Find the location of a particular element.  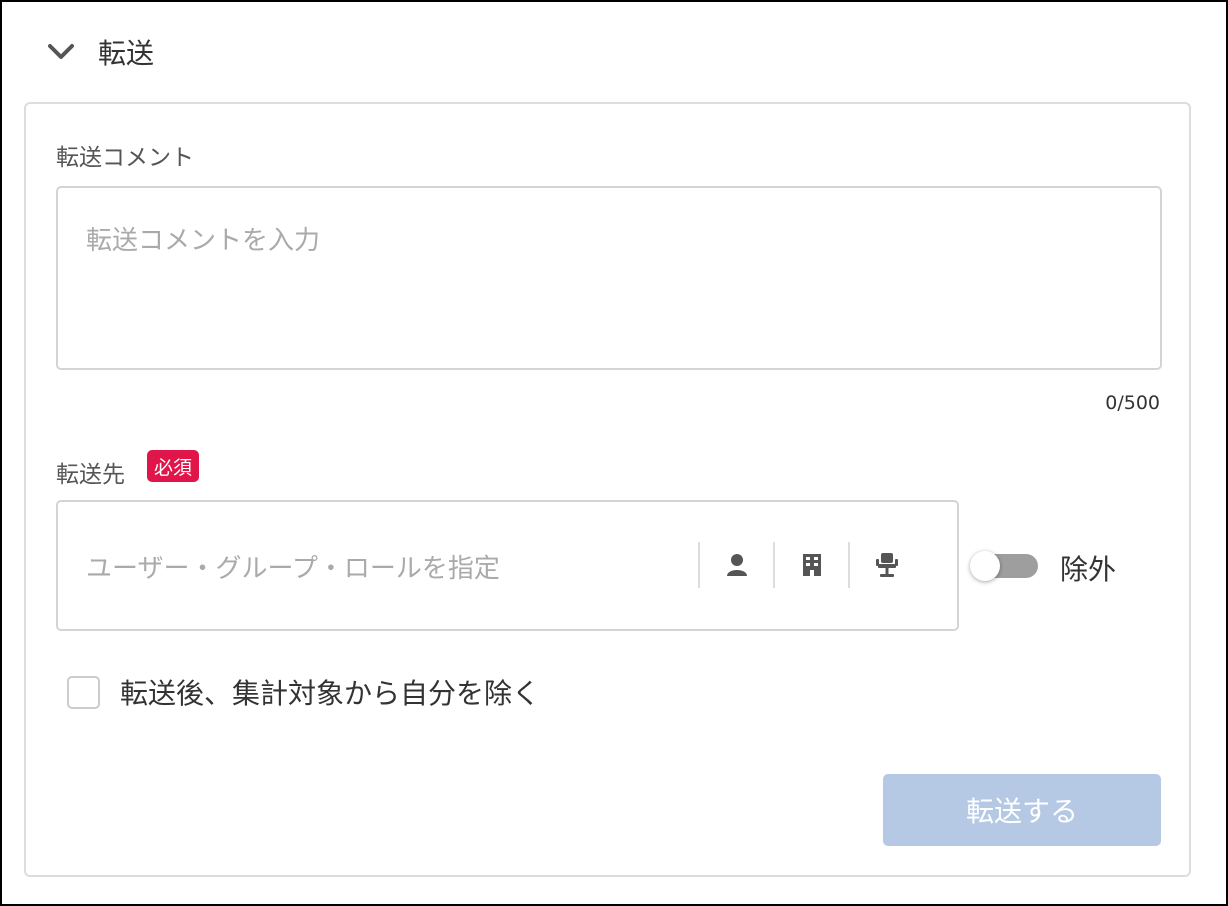

forward-submit-button: 転送する is located at coordinates (1022, 810).